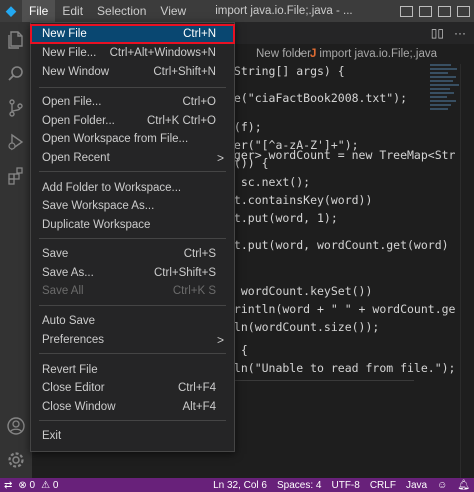 This screenshot has height=492, width=474. I want to click on breadcrumb-folder: New folder, so click(283, 54).